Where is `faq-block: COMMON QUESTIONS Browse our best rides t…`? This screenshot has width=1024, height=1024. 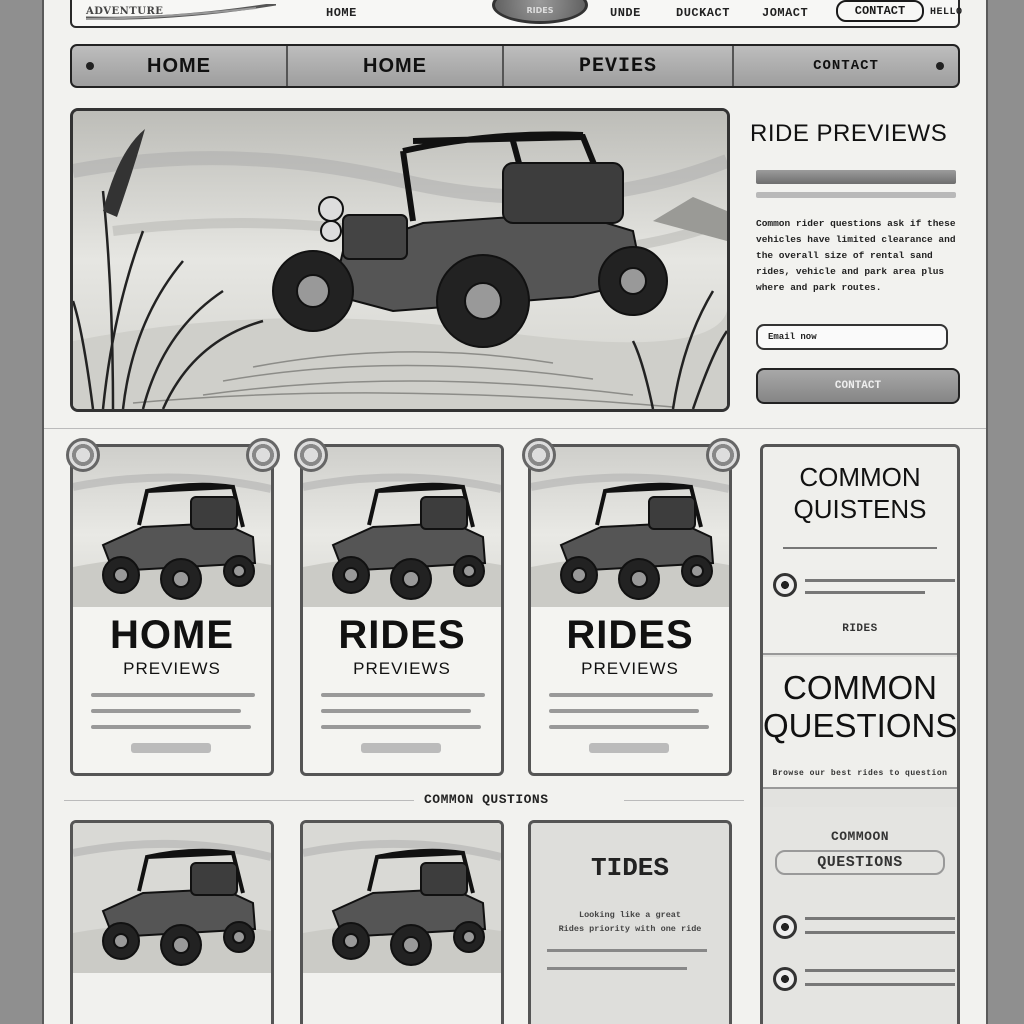
faq-block: COMMON QUESTIONS Browse our best rides t… is located at coordinates (860, 723).